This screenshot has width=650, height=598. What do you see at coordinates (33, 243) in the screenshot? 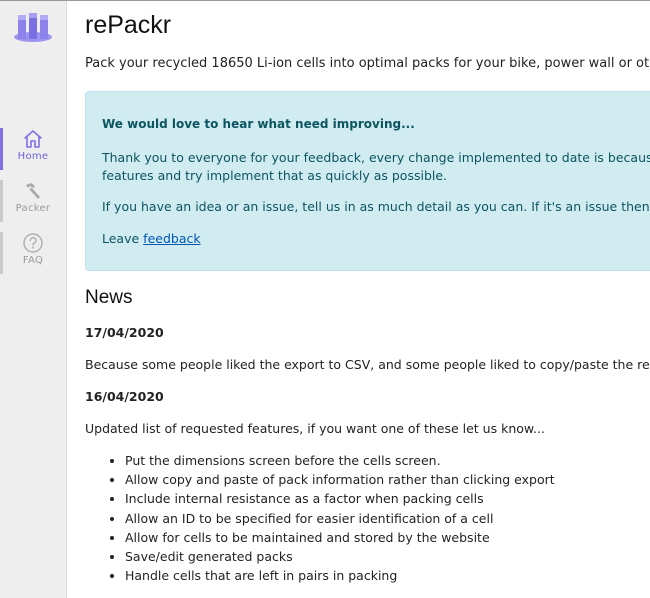
I see `question-circle-icon` at bounding box center [33, 243].